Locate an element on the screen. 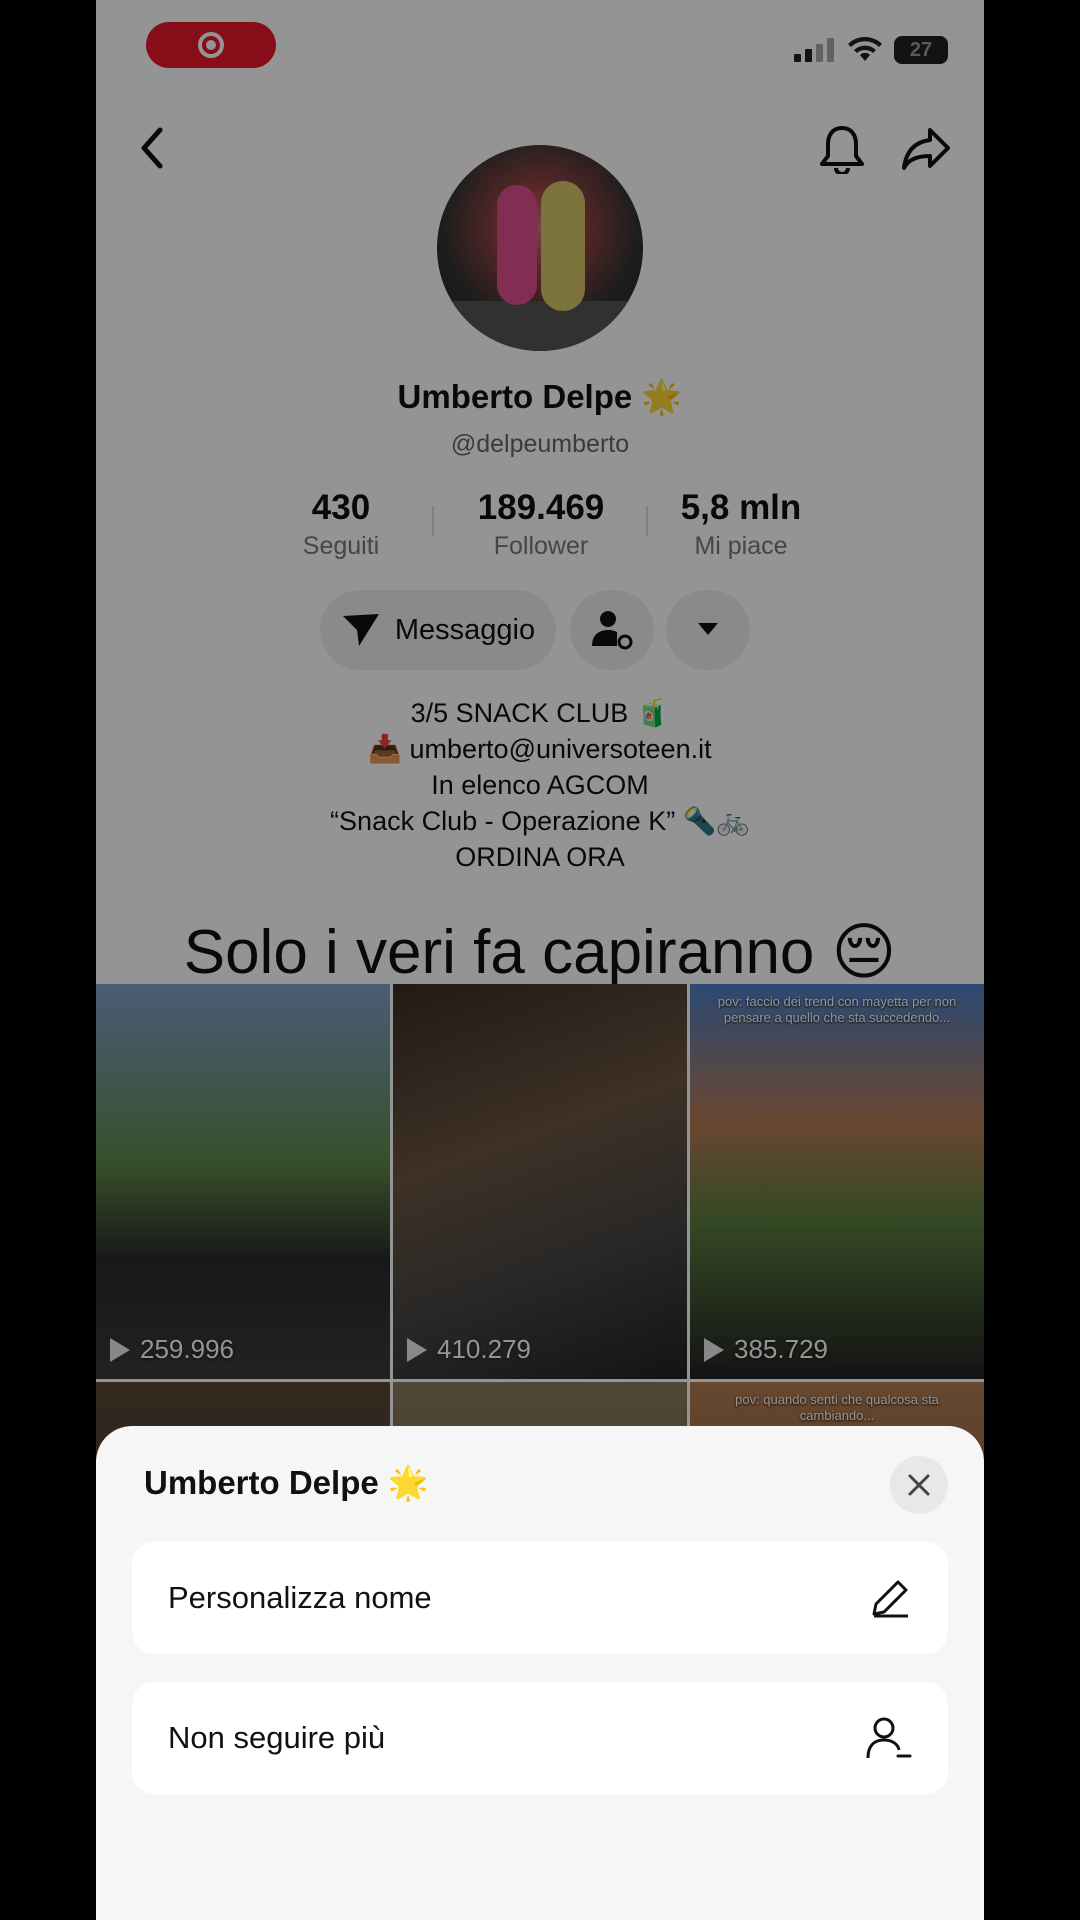 The height and width of the screenshot is (1920, 1080). unfollow-option: Non seguire più is located at coordinates (540, 1738).